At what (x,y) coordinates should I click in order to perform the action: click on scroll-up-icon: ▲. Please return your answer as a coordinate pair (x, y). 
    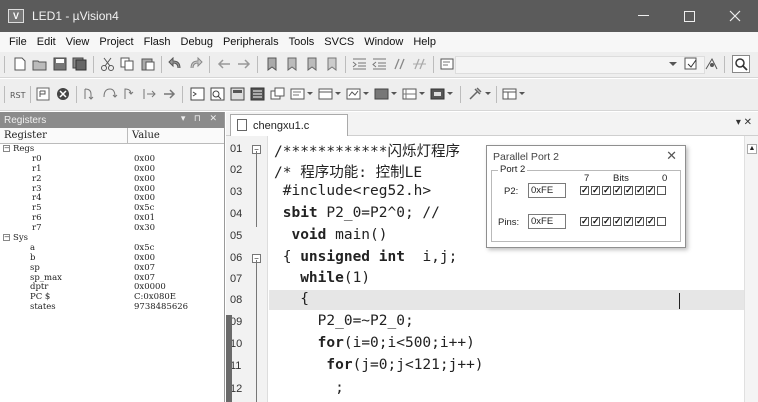
    Looking at the image, I should click on (752, 149).